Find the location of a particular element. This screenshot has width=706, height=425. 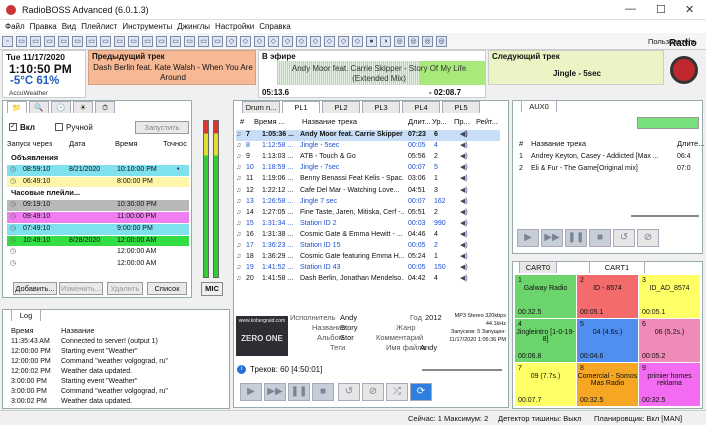

menu-item: Настройки is located at coordinates (234, 26).